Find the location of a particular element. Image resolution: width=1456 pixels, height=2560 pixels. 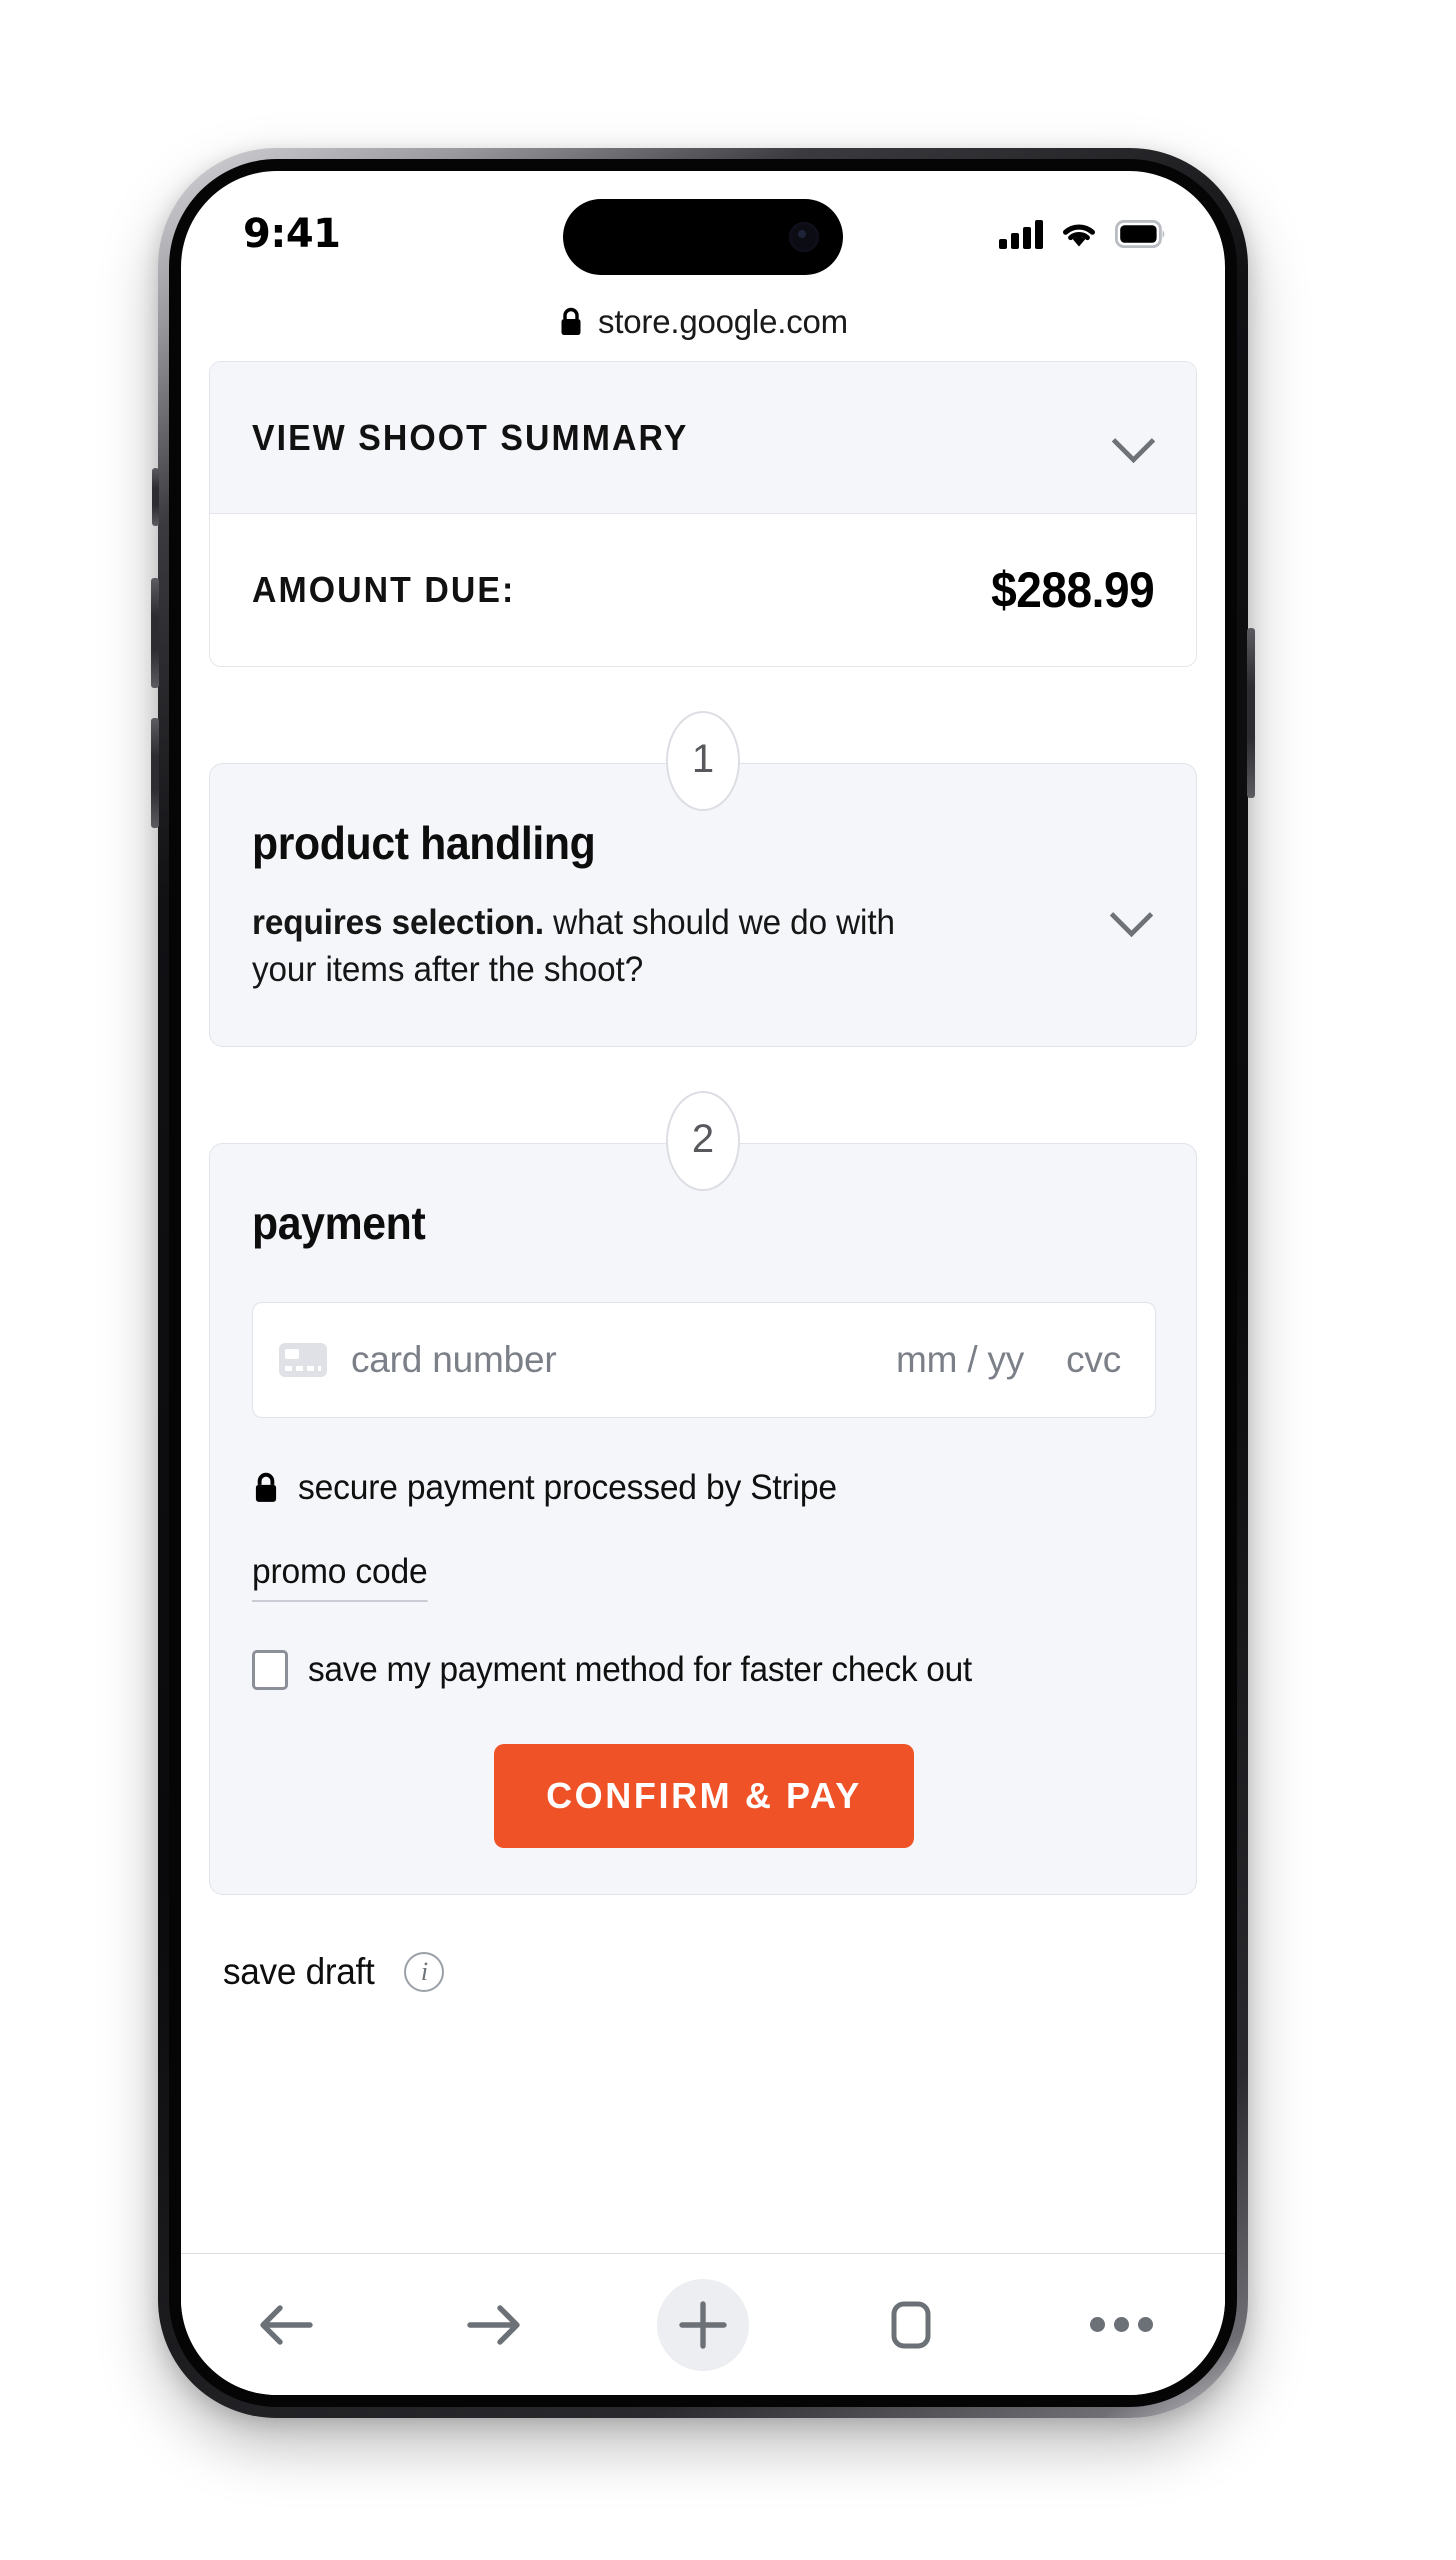

more-dots-icon is located at coordinates (1121, 2325).